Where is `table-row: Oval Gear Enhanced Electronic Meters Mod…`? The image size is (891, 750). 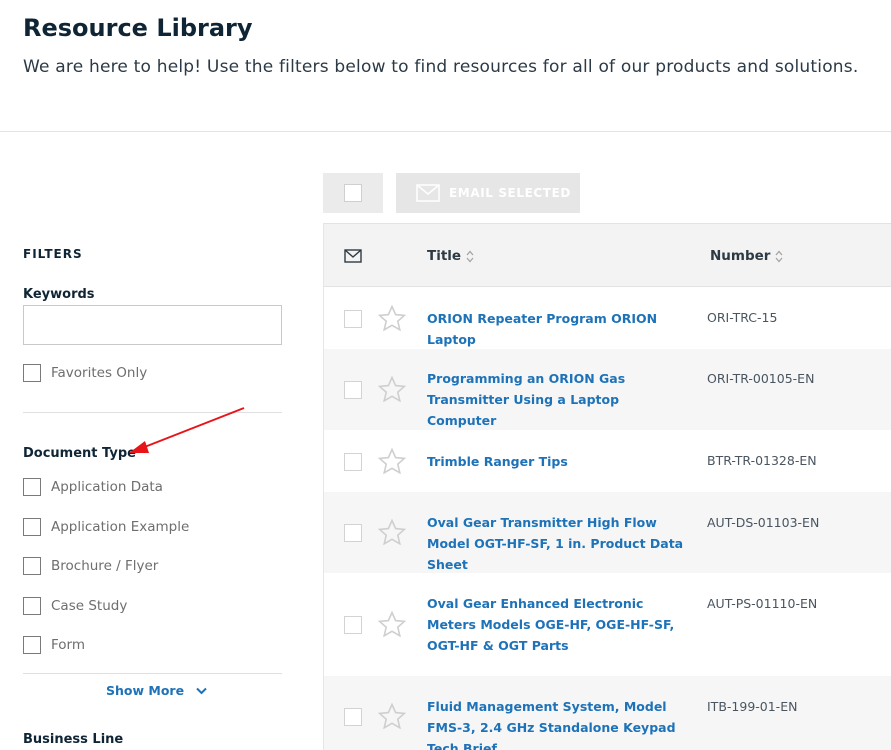 table-row: Oval Gear Enhanced Electronic Meters Mod… is located at coordinates (607, 624).